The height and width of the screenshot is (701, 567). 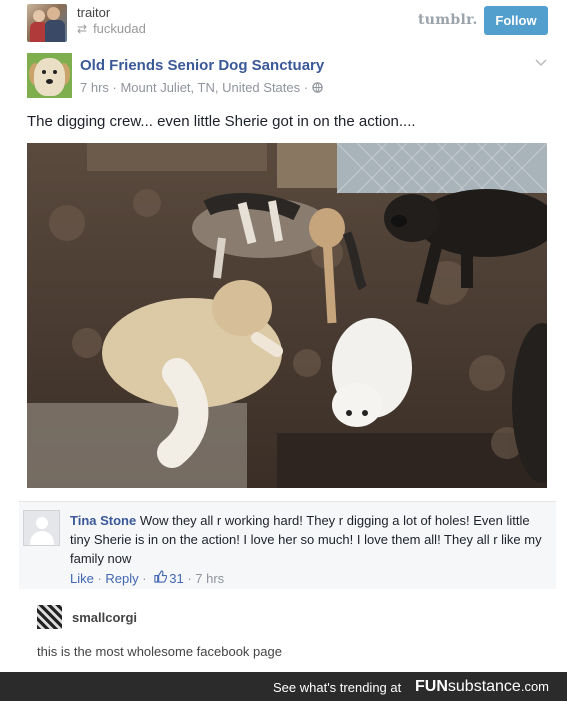 I want to click on like-link: Like, so click(x=82, y=578).